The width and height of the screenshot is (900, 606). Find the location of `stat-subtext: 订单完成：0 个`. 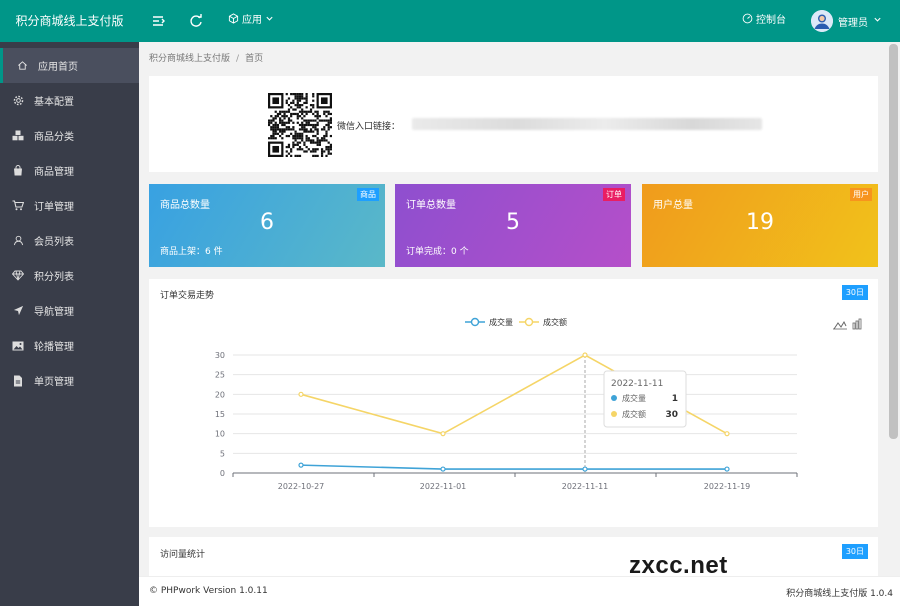

stat-subtext: 订单完成：0 个 is located at coordinates (437, 252).